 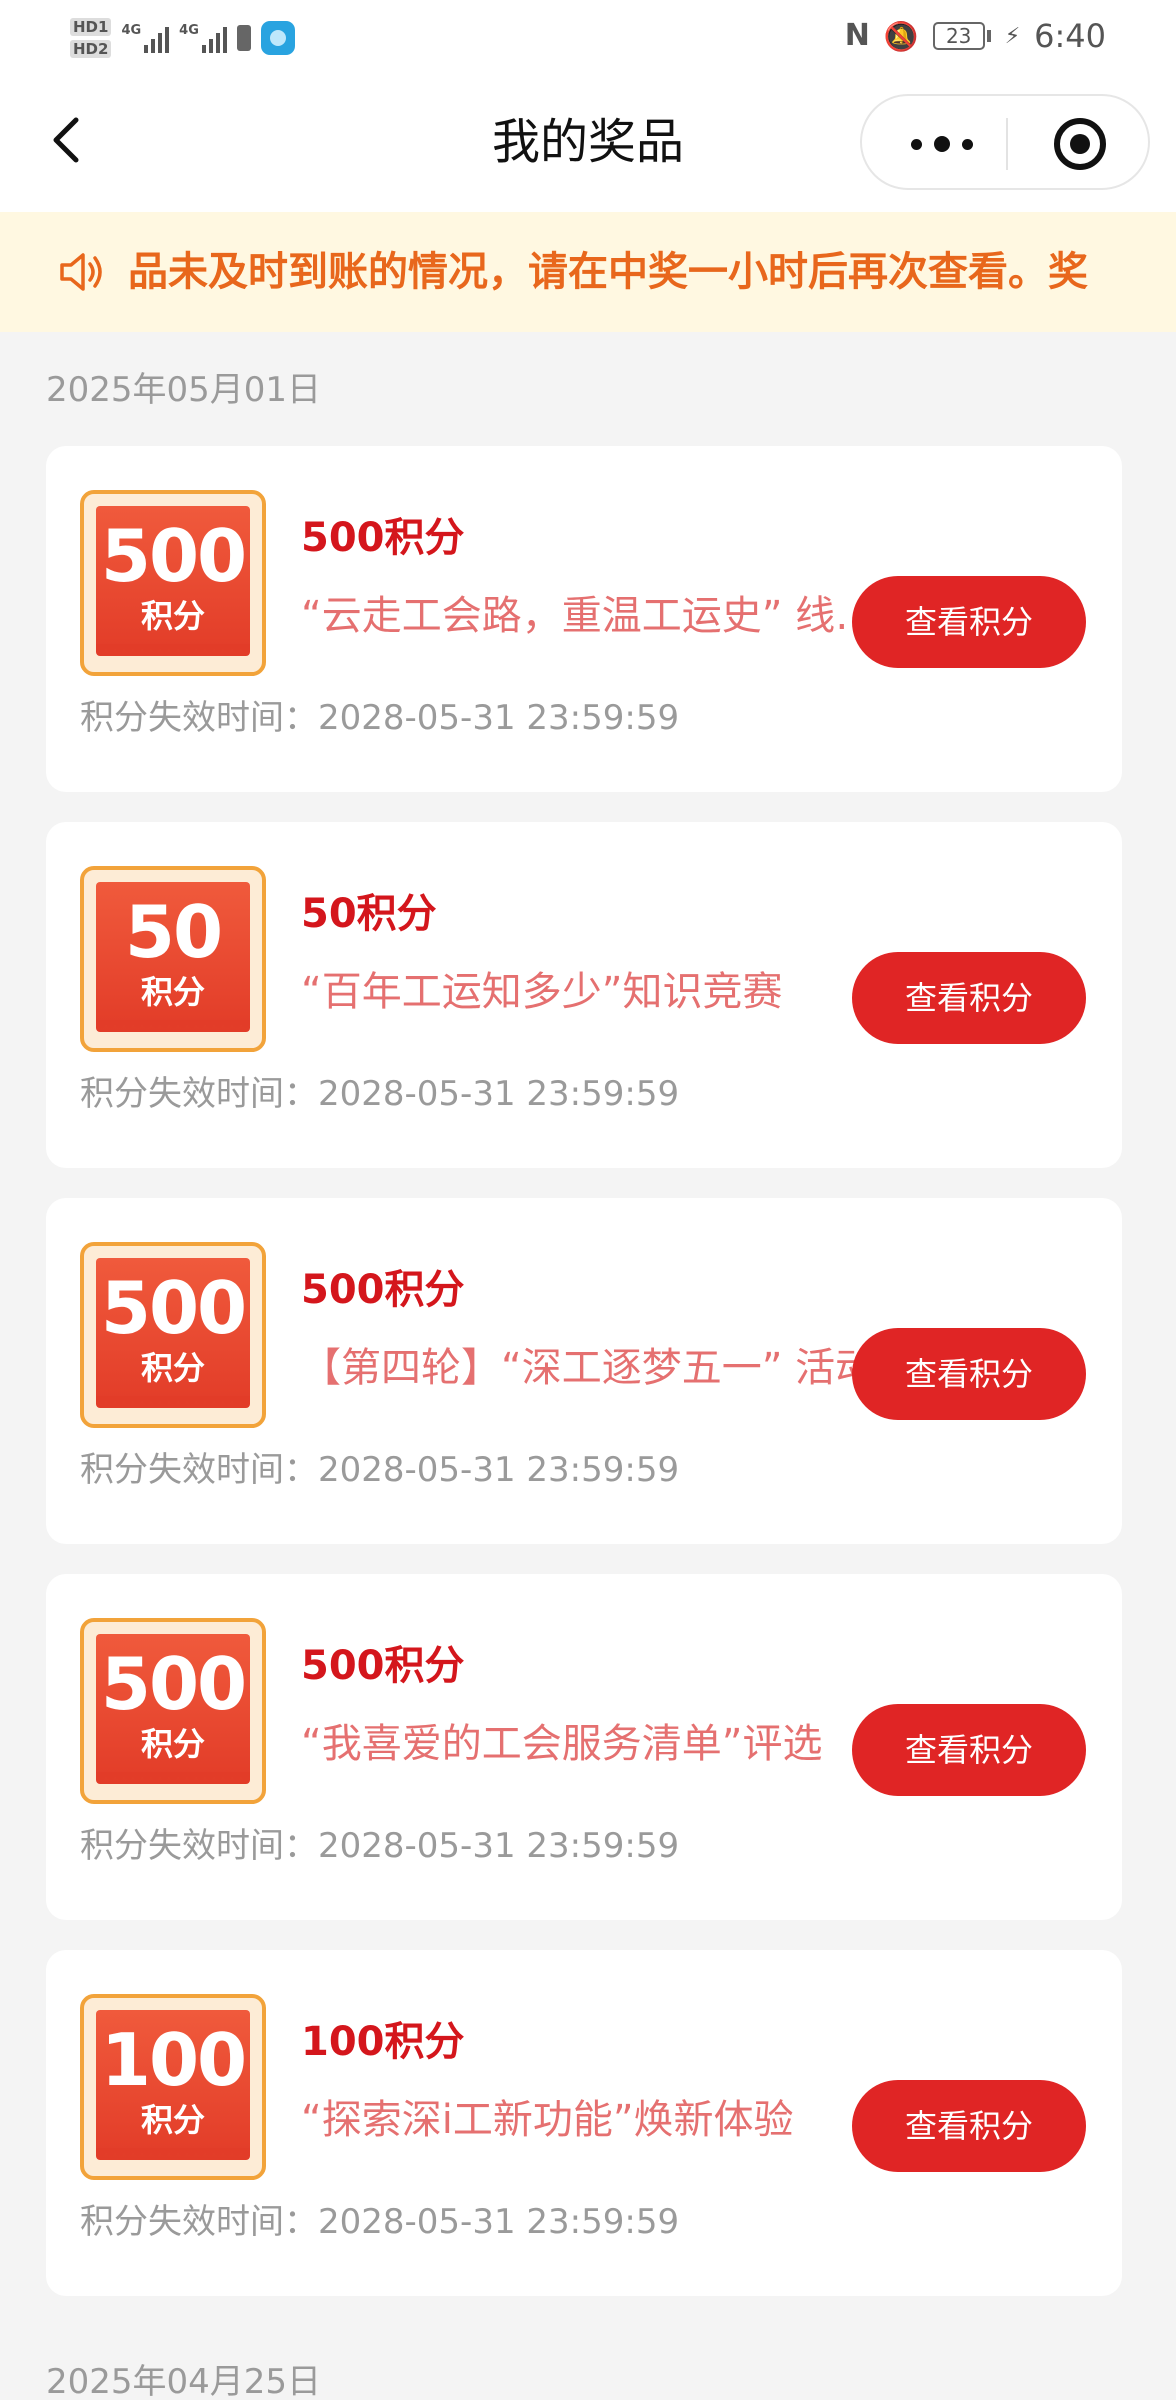 I want to click on badge-value: 50, so click(x=173, y=932).